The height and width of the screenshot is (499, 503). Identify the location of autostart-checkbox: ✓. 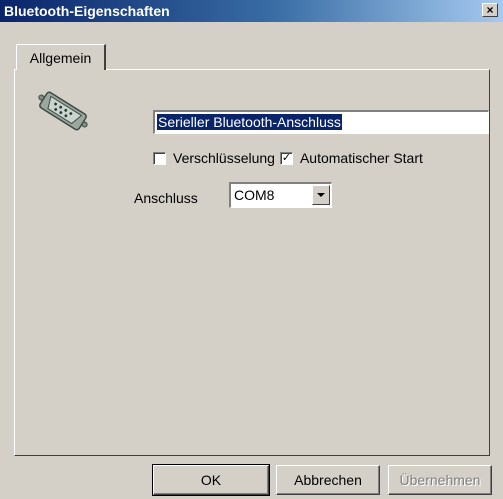
(286, 158).